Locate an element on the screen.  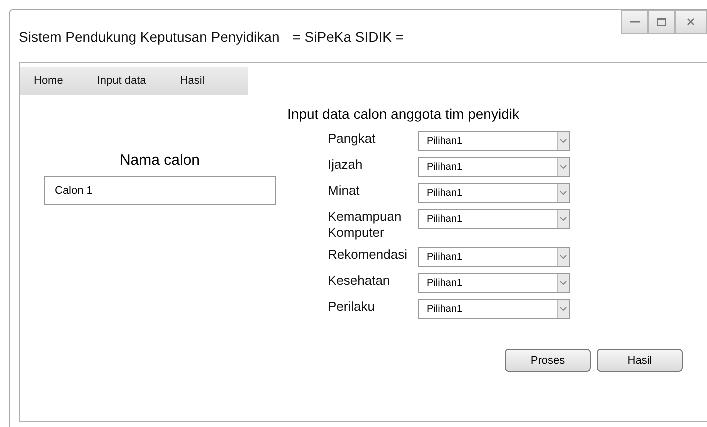
close-icon is located at coordinates (691, 22).